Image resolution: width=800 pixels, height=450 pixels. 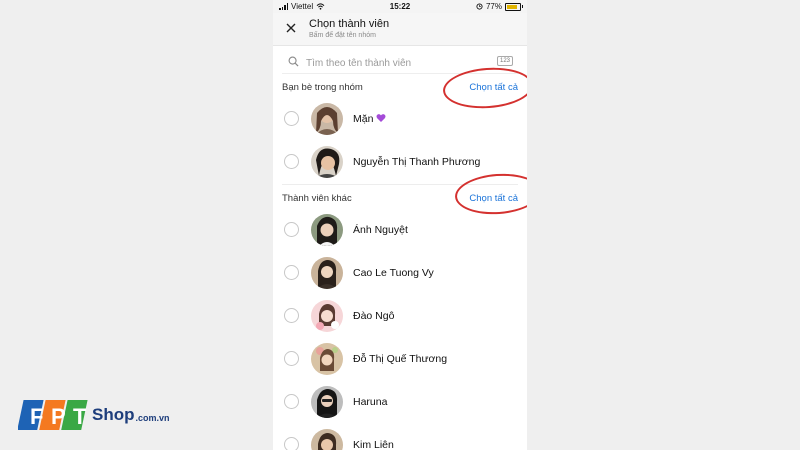 I want to click on fpt-shop-logo: F P T Shop .com.vn, so click(x=94, y=415).